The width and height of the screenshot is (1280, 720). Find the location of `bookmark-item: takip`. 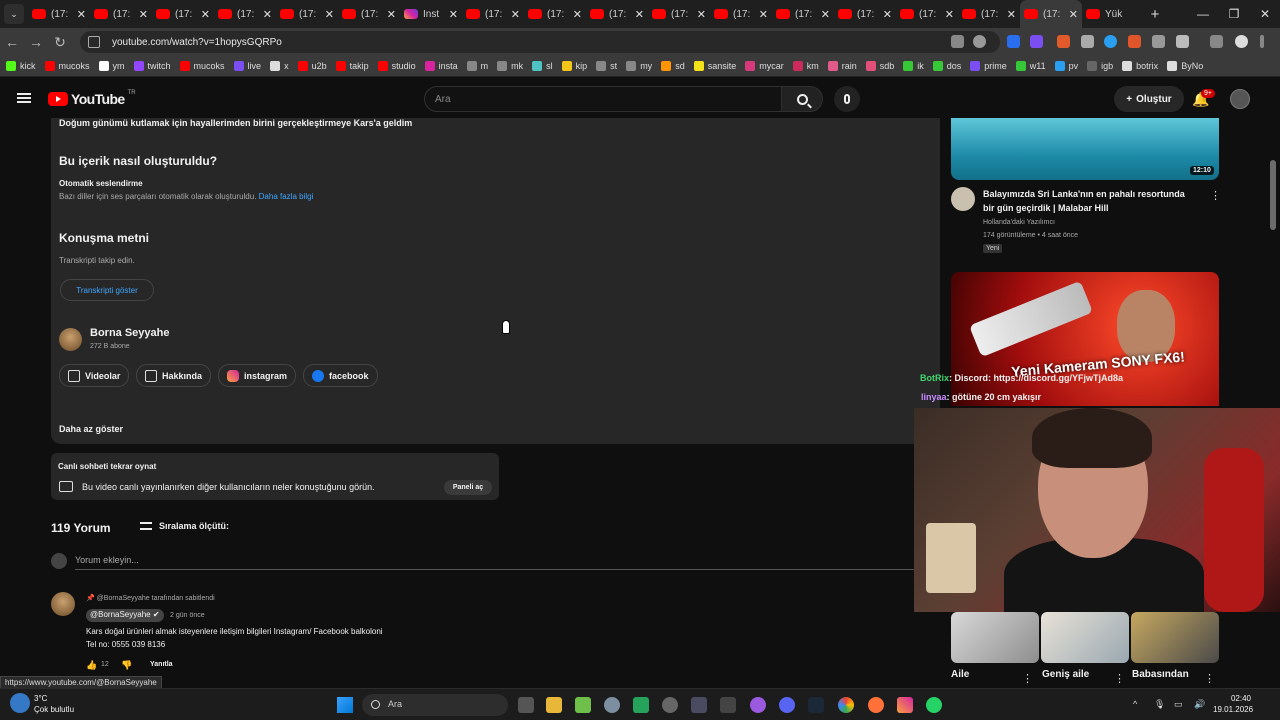

bookmark-item: takip is located at coordinates (352, 66).